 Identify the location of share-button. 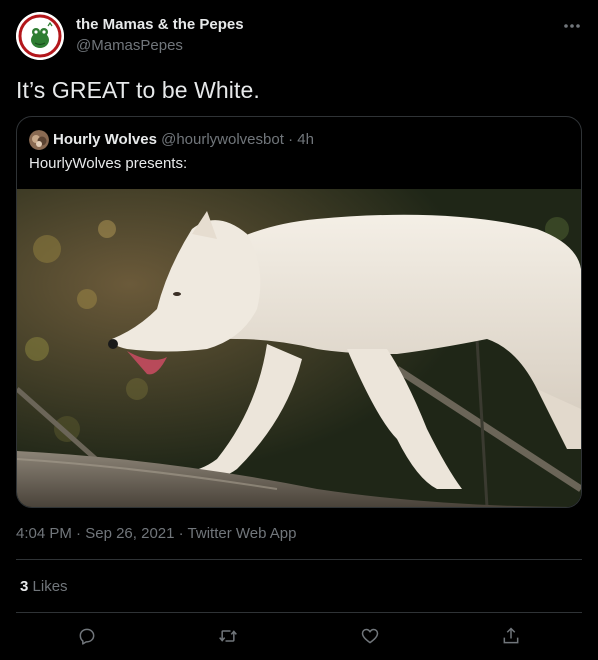
(511, 636).